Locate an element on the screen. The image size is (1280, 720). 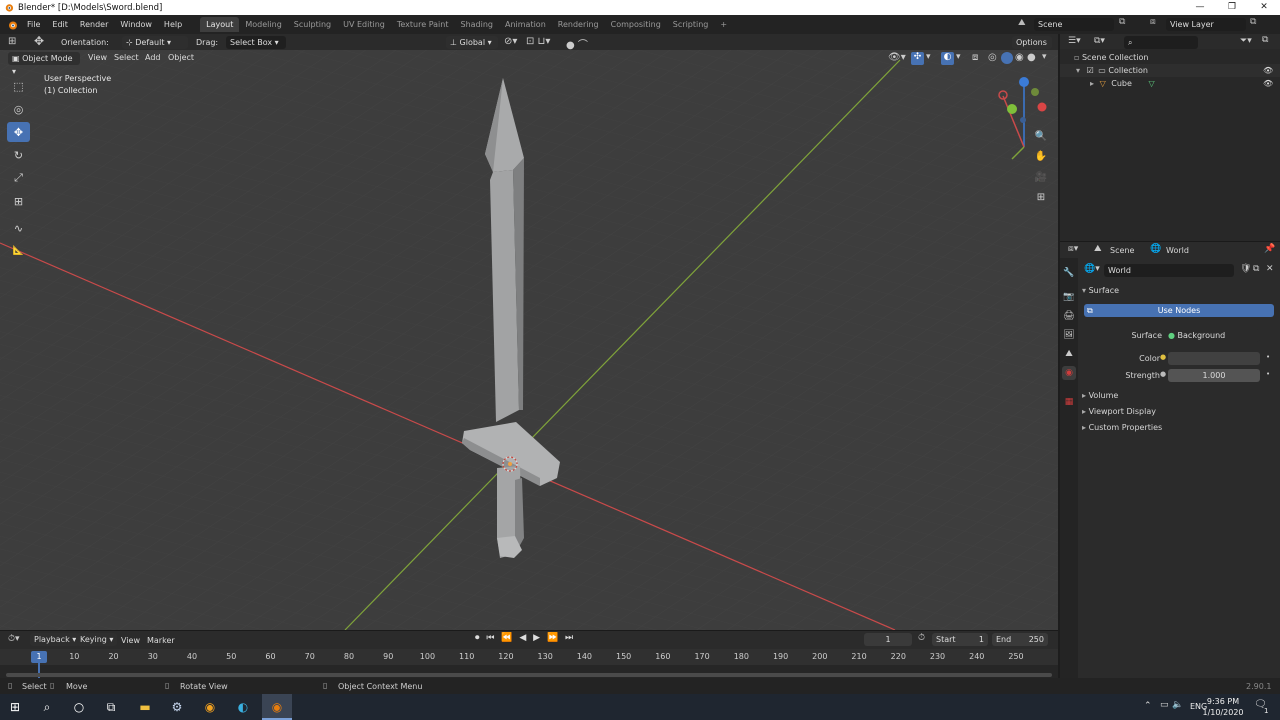
orientation-dropdown: ⊹ Default ▾ is located at coordinates (155, 42).